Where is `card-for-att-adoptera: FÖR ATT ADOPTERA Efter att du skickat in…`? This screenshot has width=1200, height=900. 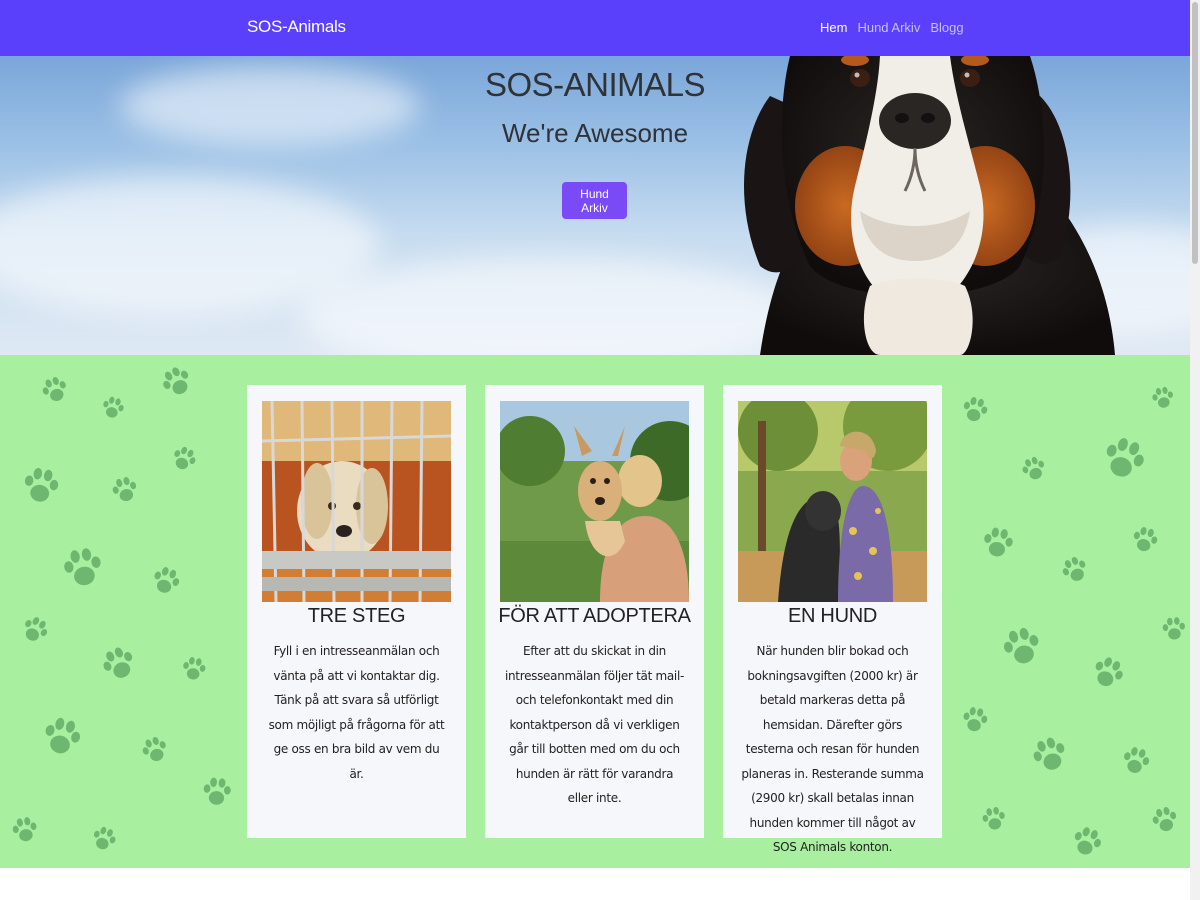 card-for-att-adoptera: FÖR ATT ADOPTERA Efter att du skickat in… is located at coordinates (594, 611).